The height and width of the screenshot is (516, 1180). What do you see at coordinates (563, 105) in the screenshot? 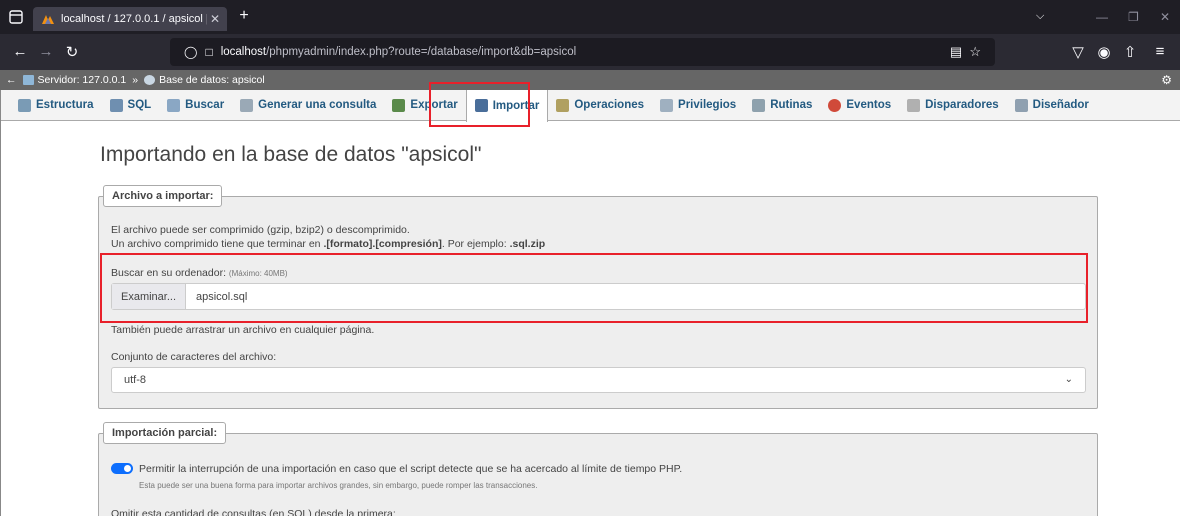
I see `wrench-icon` at bounding box center [563, 105].